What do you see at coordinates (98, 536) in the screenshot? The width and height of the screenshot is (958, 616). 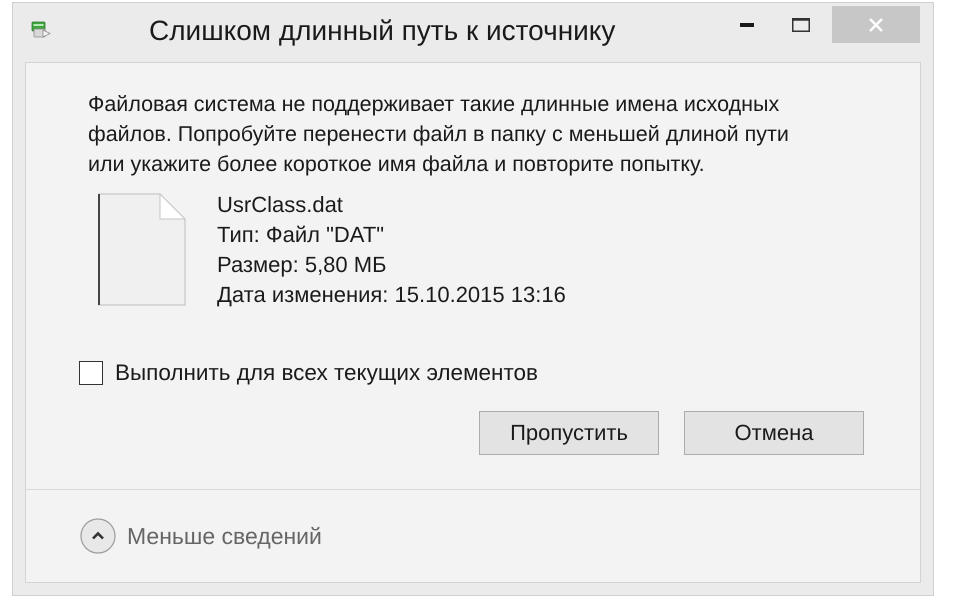 I see `chevron-icon` at bounding box center [98, 536].